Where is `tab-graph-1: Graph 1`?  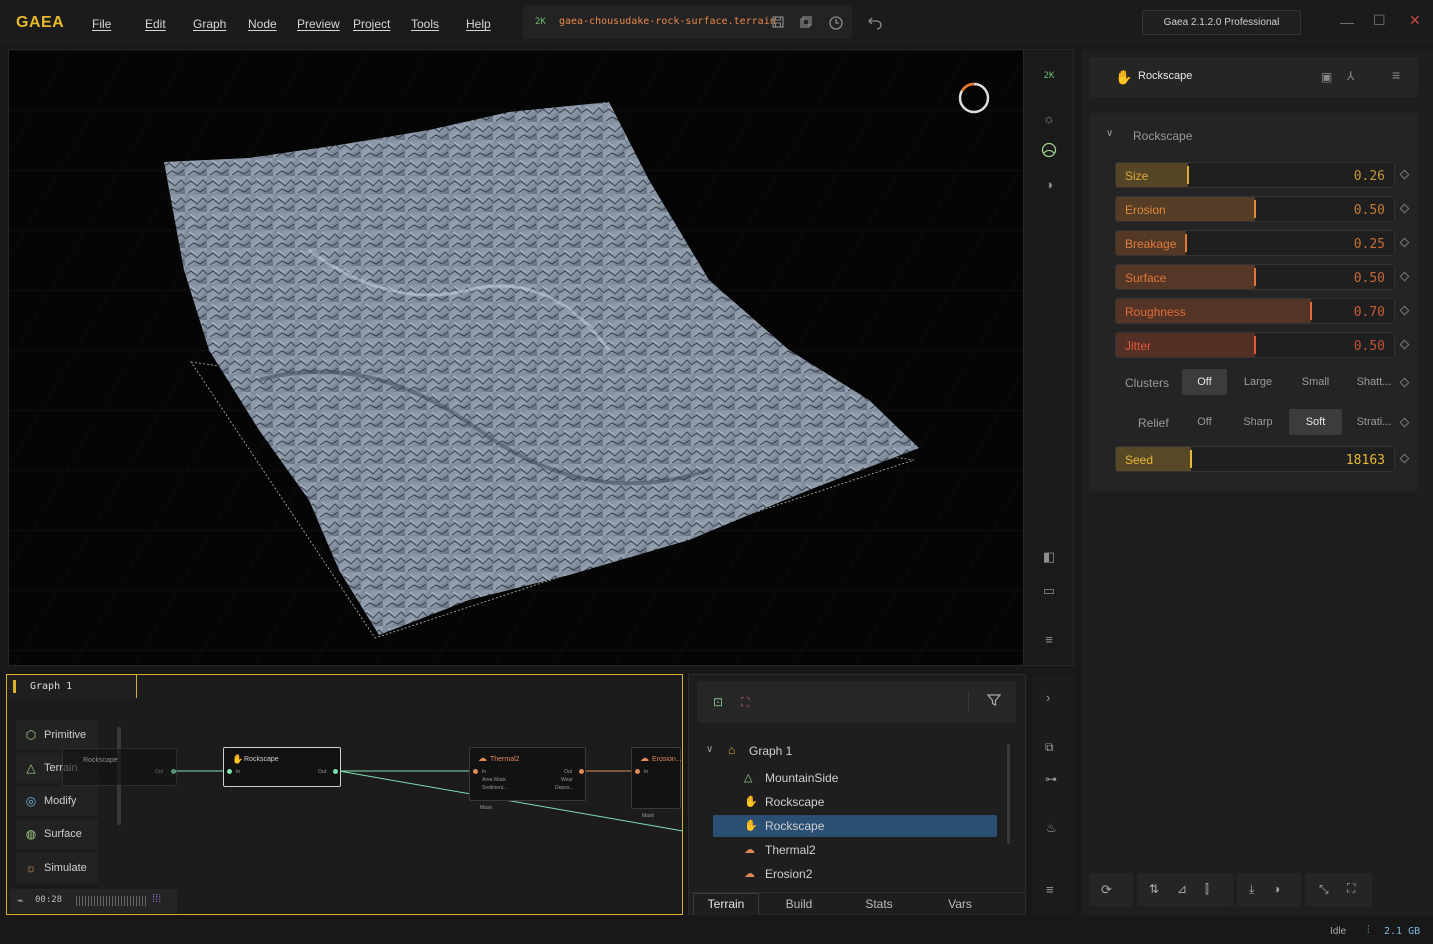
tab-graph-1: Graph 1 is located at coordinates (71, 686).